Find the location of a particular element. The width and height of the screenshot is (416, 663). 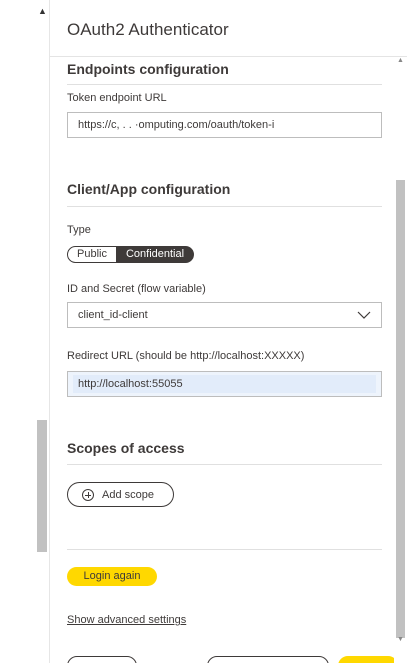

add-scope-label: Add scope is located at coordinates (128, 494).